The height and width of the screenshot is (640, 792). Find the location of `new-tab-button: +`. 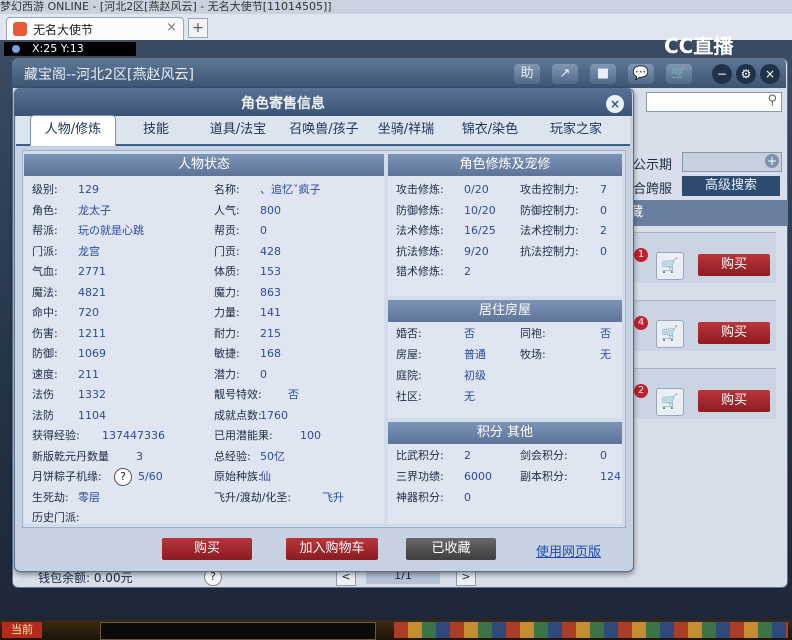

new-tab-button: + is located at coordinates (198, 28).